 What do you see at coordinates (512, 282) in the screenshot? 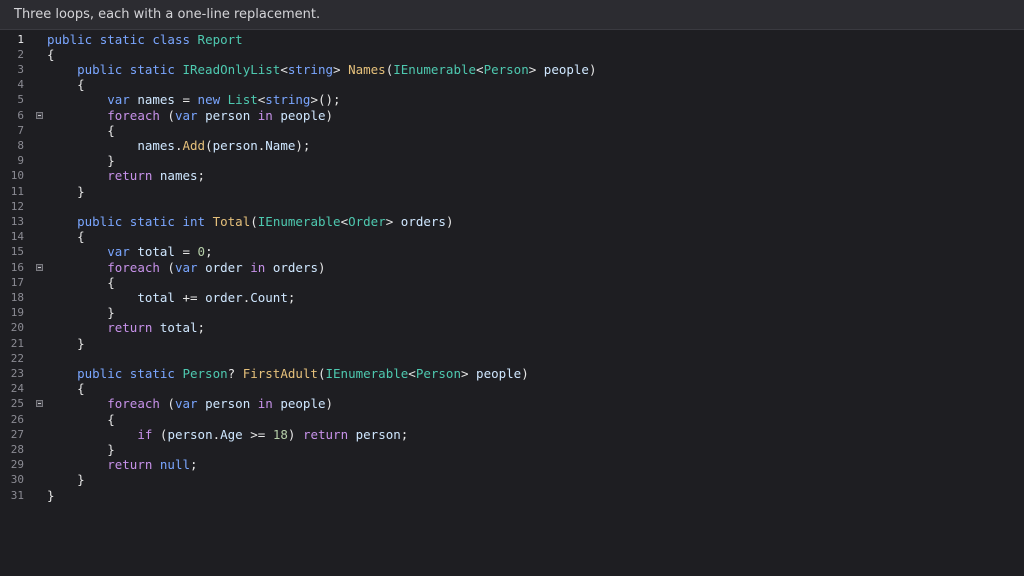
I see `code-line: 17 {` at bounding box center [512, 282].